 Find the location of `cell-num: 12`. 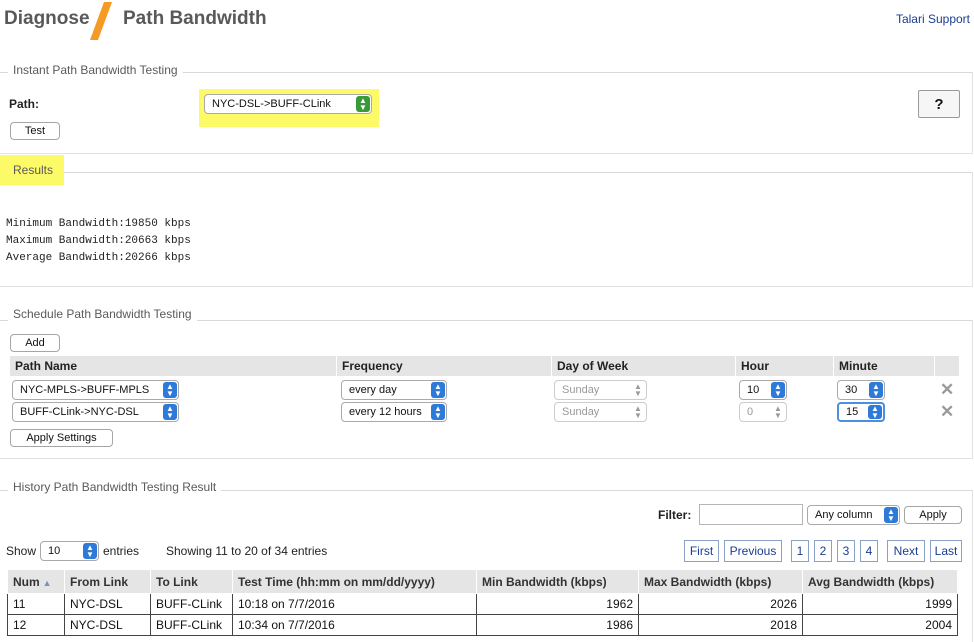

cell-num: 12 is located at coordinates (36, 625).